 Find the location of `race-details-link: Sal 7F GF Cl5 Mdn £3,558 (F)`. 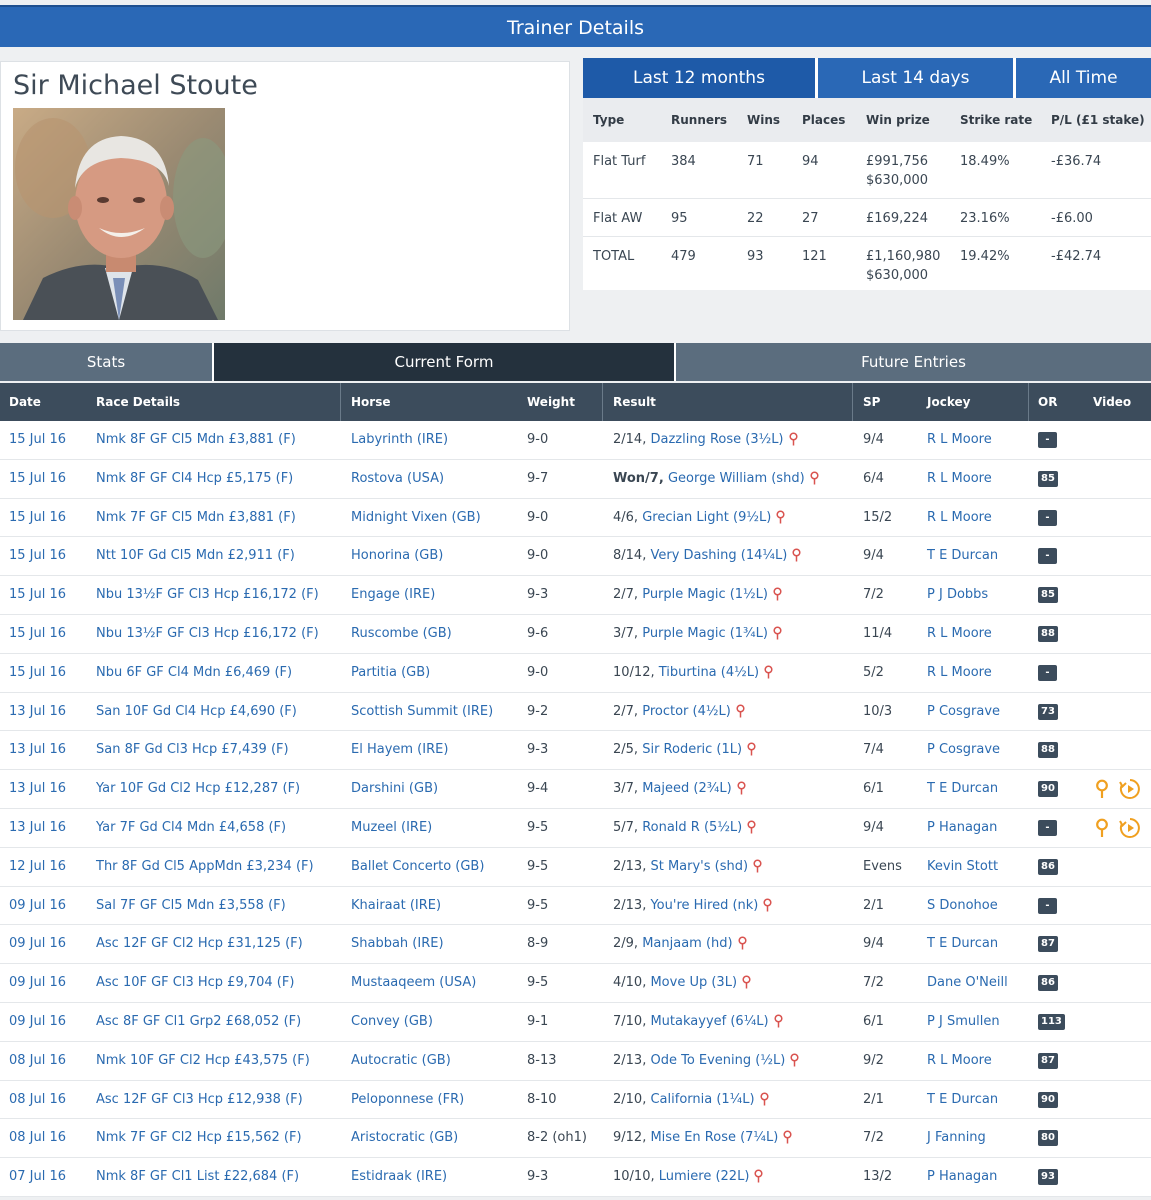

race-details-link: Sal 7F GF Cl5 Mdn £3,558 (F) is located at coordinates (191, 905).